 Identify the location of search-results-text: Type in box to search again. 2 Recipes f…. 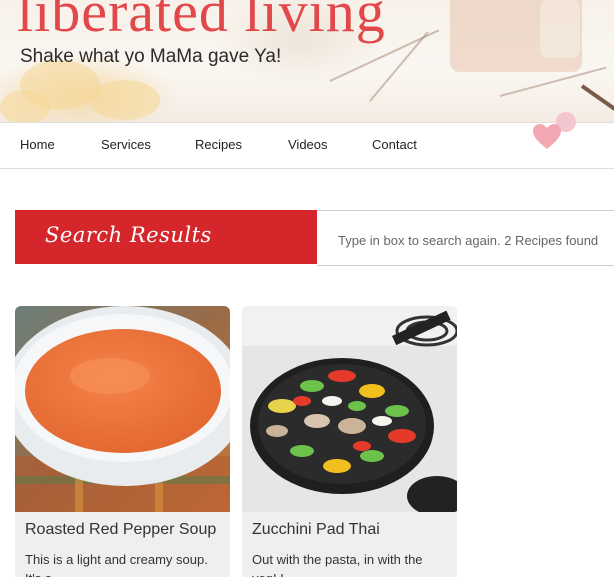
(468, 240).